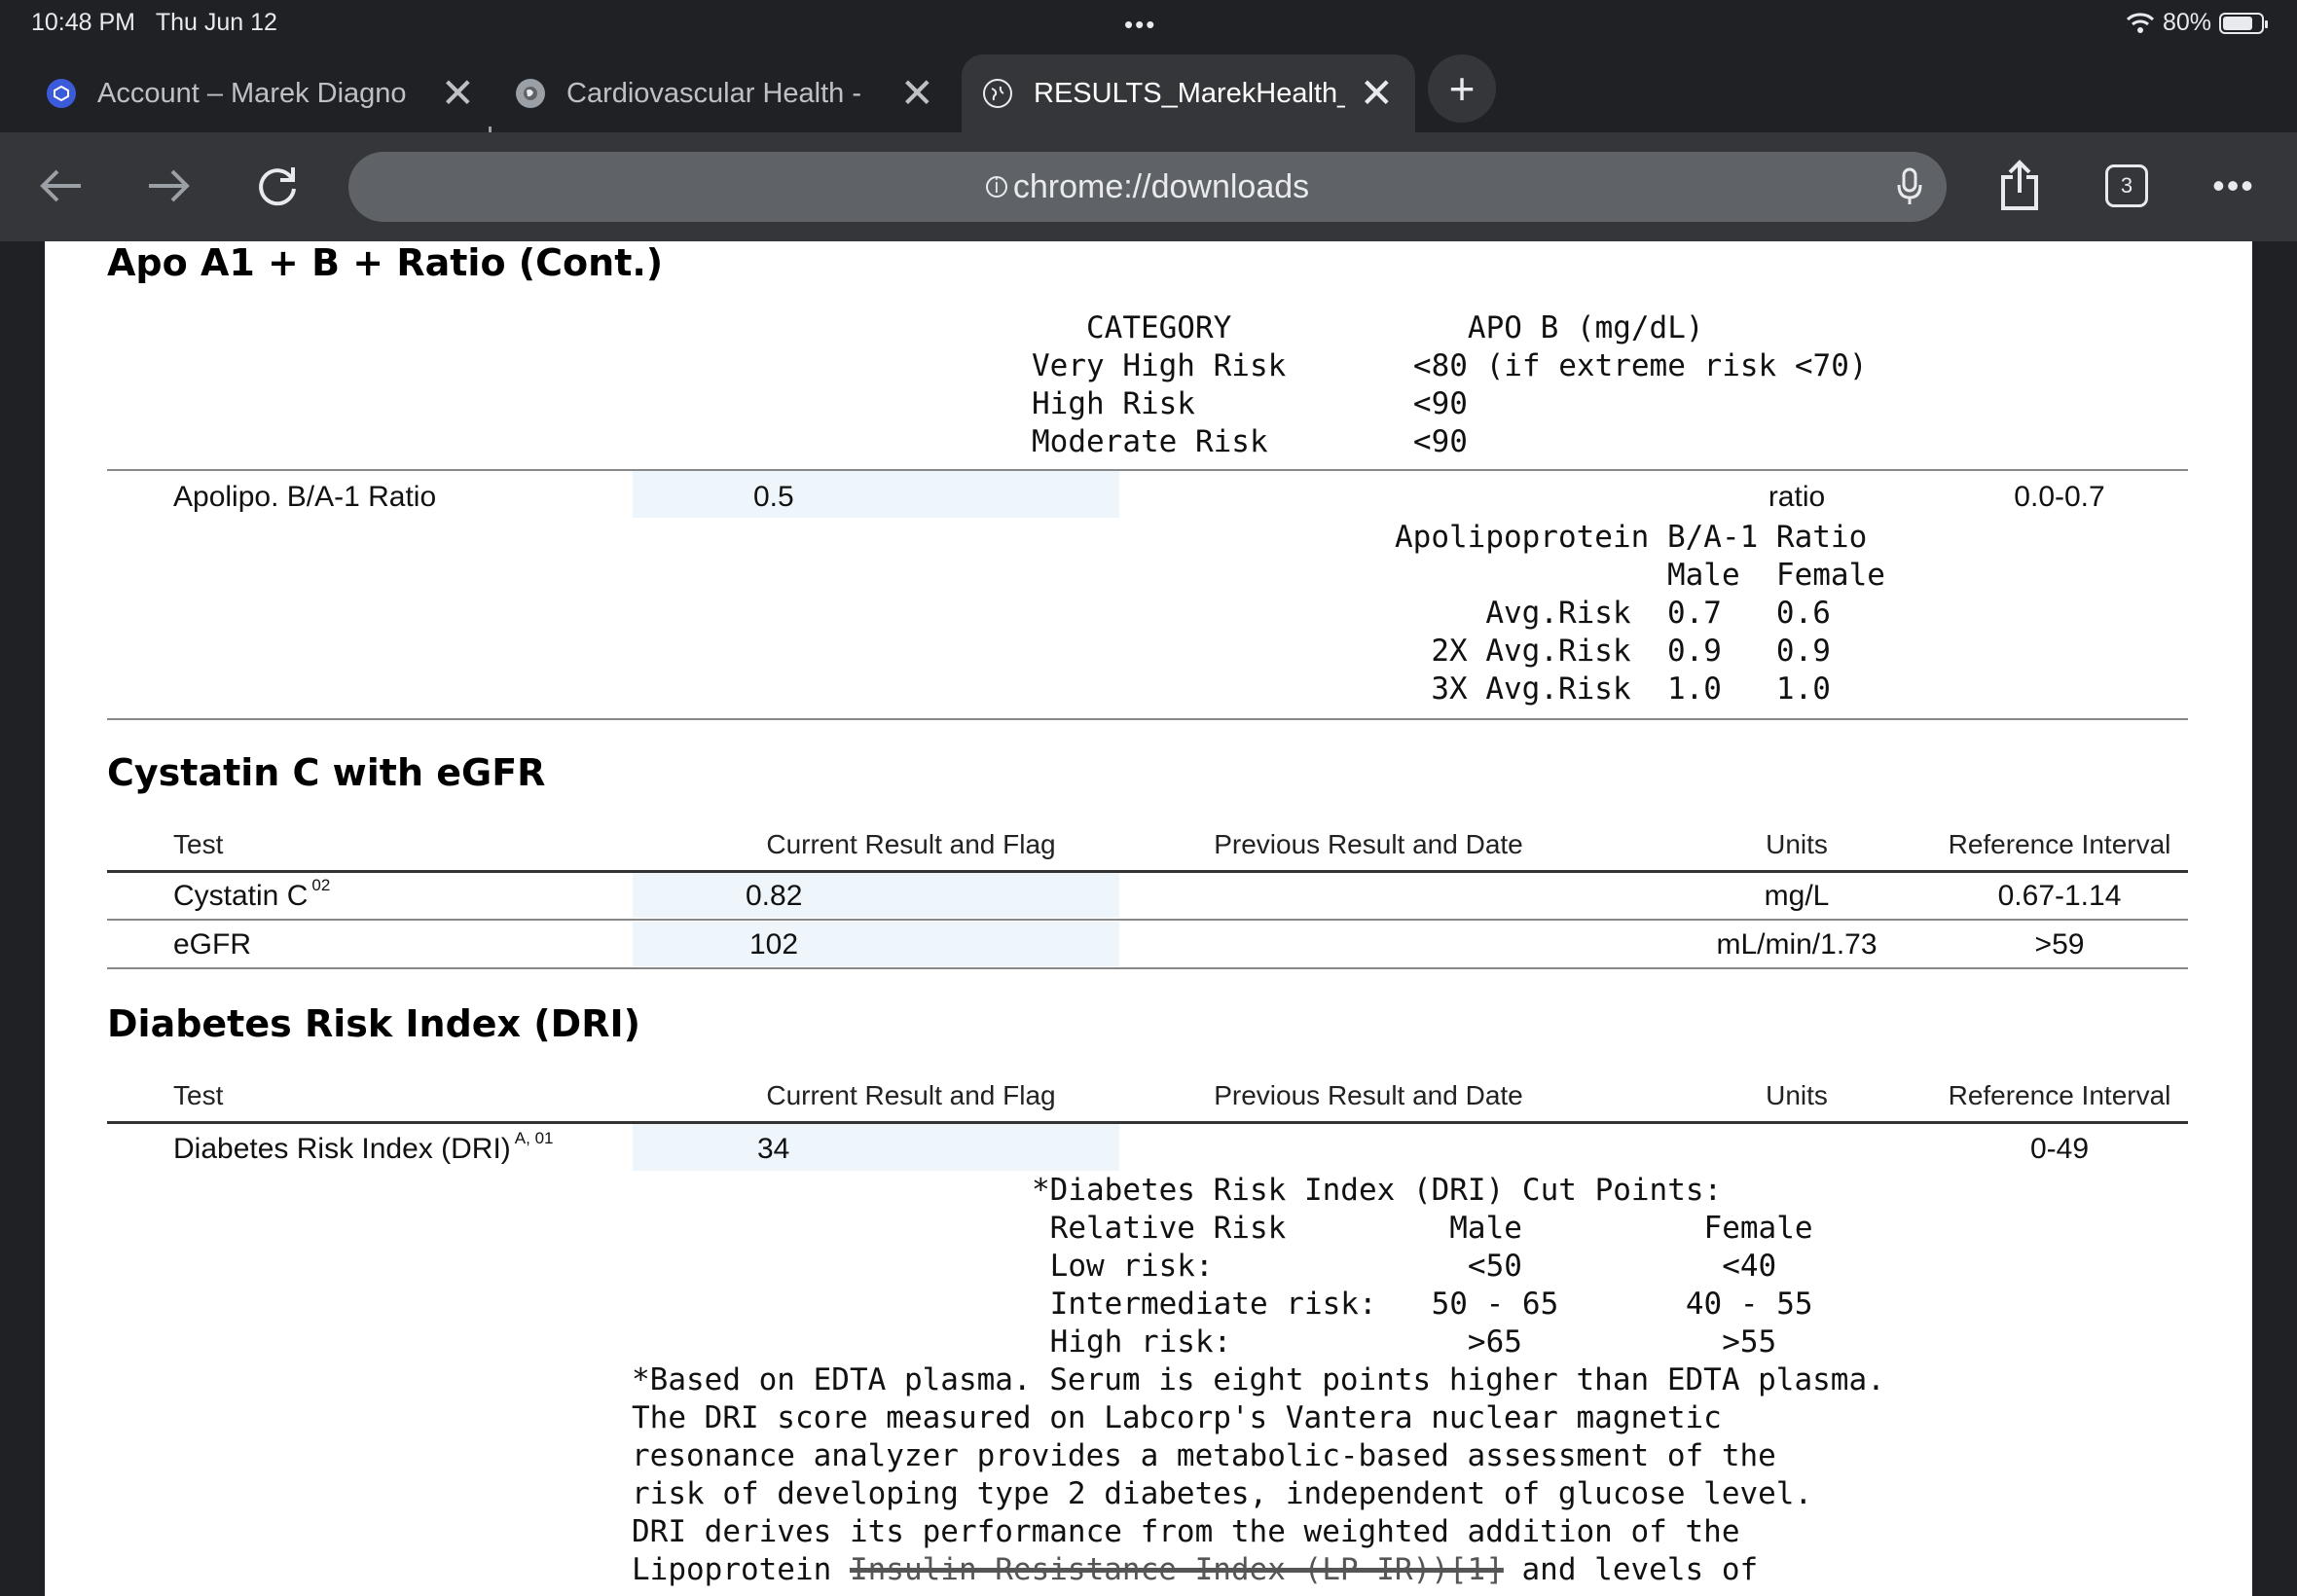 Image resolution: width=2297 pixels, height=1596 pixels. Describe the element at coordinates (363, 1147) in the screenshot. I see `table-row-test: Diabetes Risk Index (DRI) A, 01` at that location.